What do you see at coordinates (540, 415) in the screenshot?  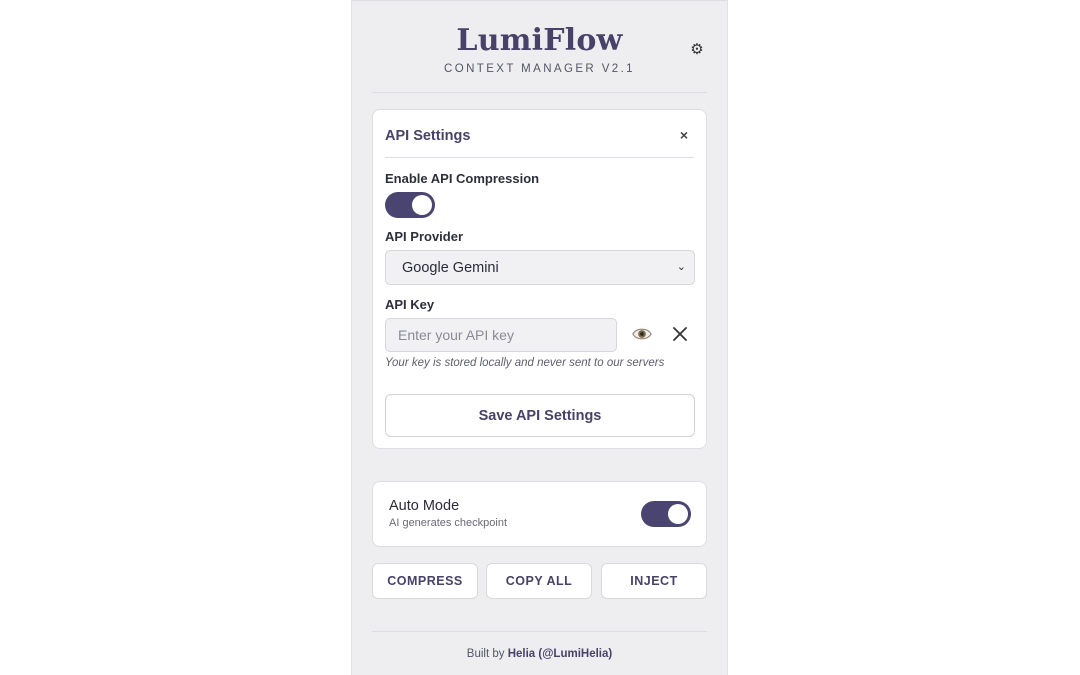 I see `save-api-settings-button: Save API Settings` at bounding box center [540, 415].